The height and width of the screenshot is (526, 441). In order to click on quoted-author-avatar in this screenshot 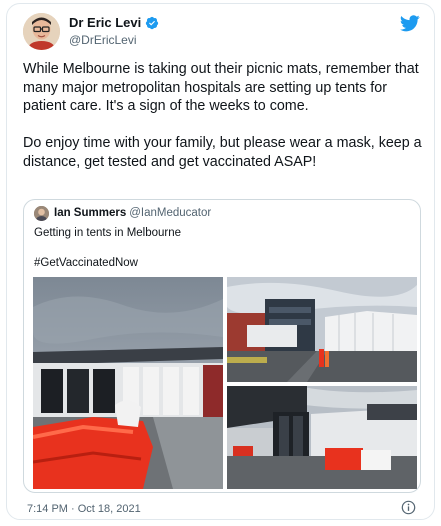, I will do `click(41, 213)`.